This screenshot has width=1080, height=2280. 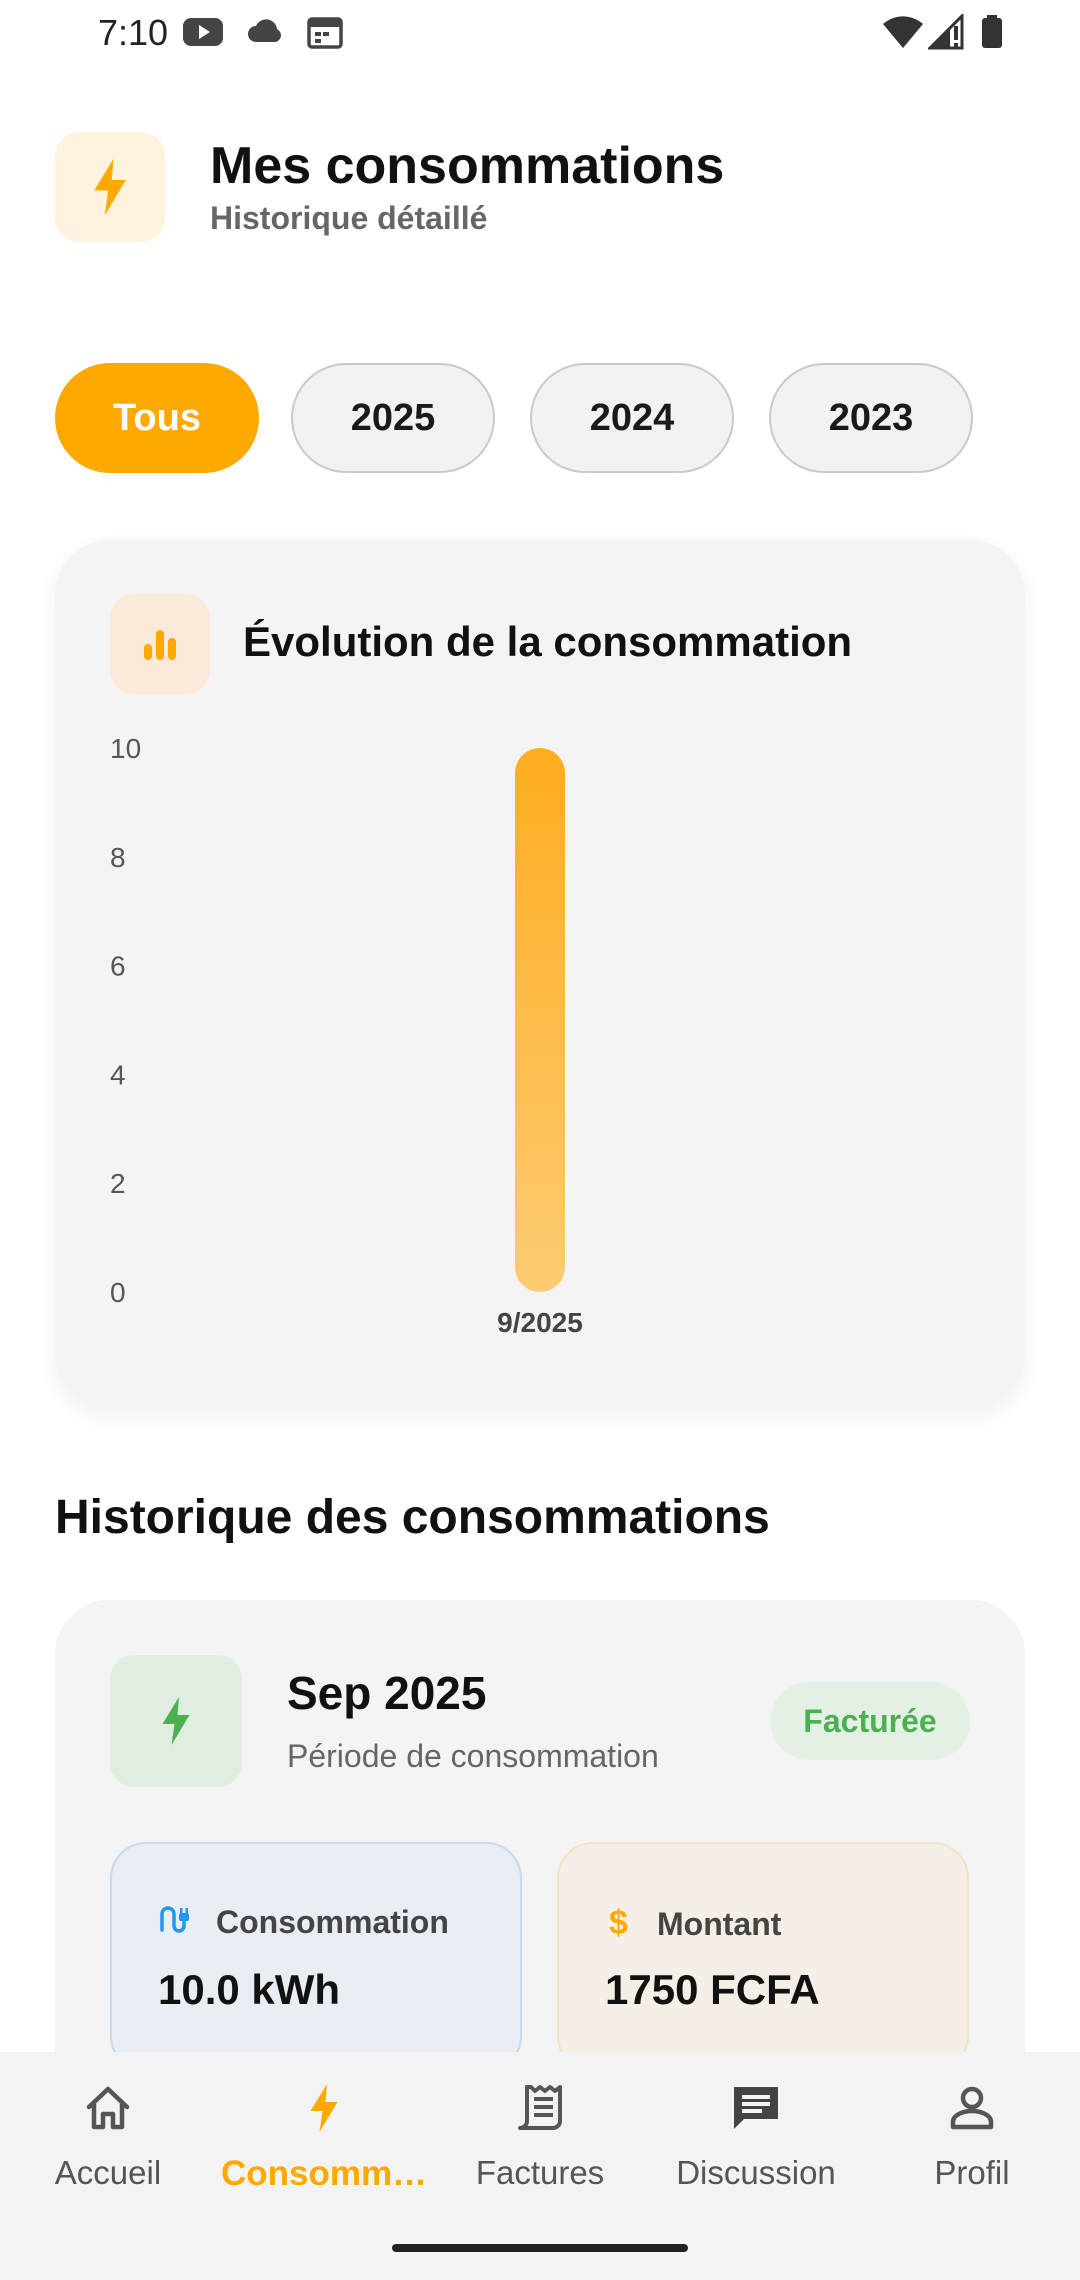 I want to click on status-time: 7:10, so click(x=133, y=32).